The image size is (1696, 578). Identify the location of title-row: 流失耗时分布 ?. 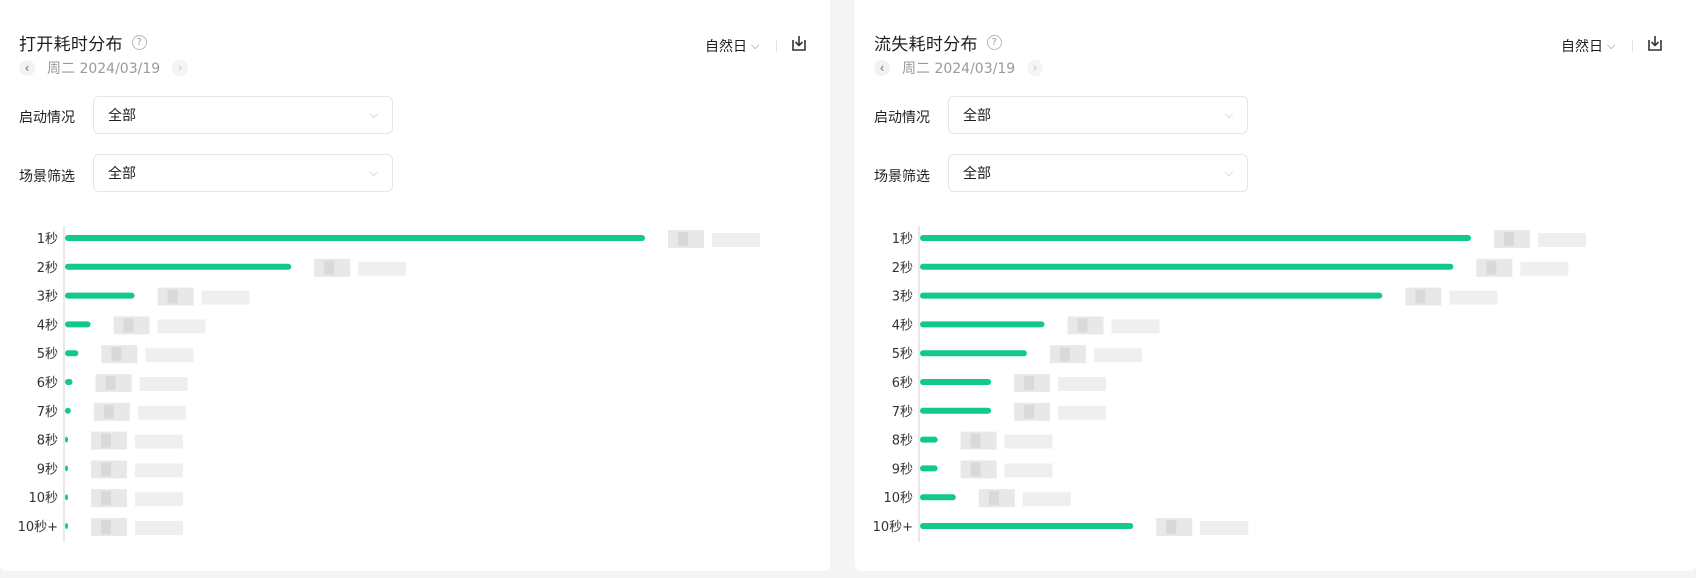
(938, 42).